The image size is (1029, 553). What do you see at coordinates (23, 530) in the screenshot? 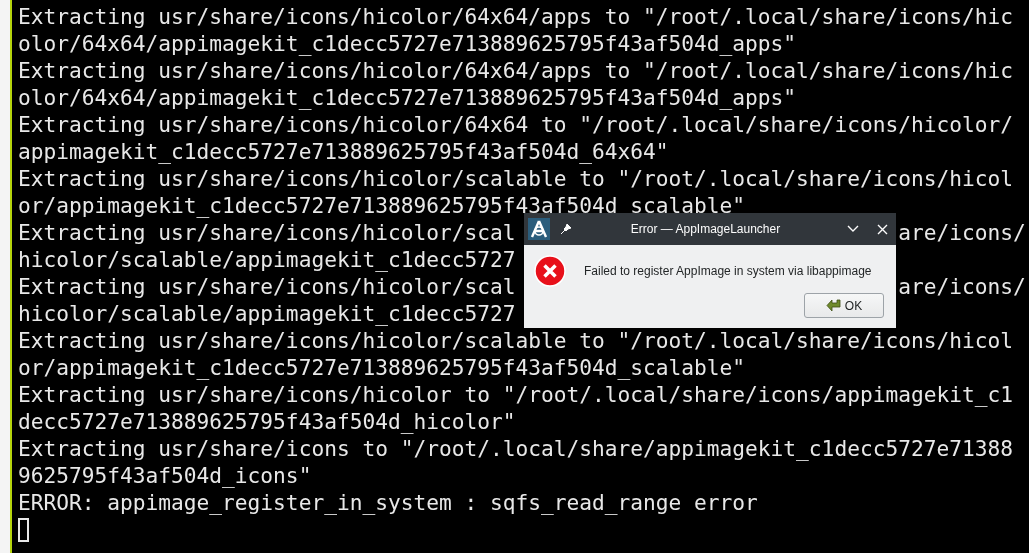
I see `text-cursor` at bounding box center [23, 530].